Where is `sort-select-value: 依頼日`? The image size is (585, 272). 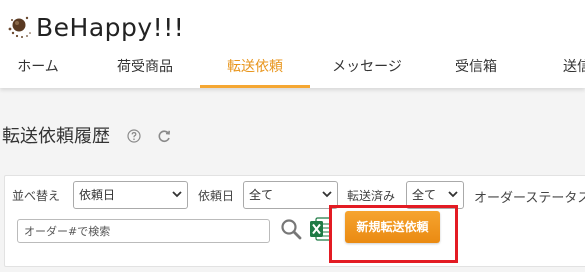 sort-select-value: 依頼日 is located at coordinates (97, 195).